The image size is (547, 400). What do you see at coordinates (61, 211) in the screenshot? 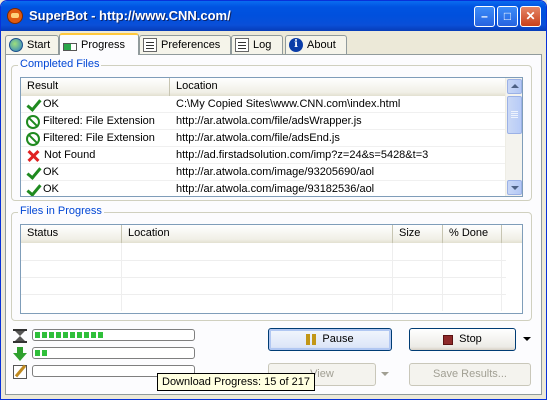
I see `files-in-progress-title: Files in Progress` at bounding box center [61, 211].